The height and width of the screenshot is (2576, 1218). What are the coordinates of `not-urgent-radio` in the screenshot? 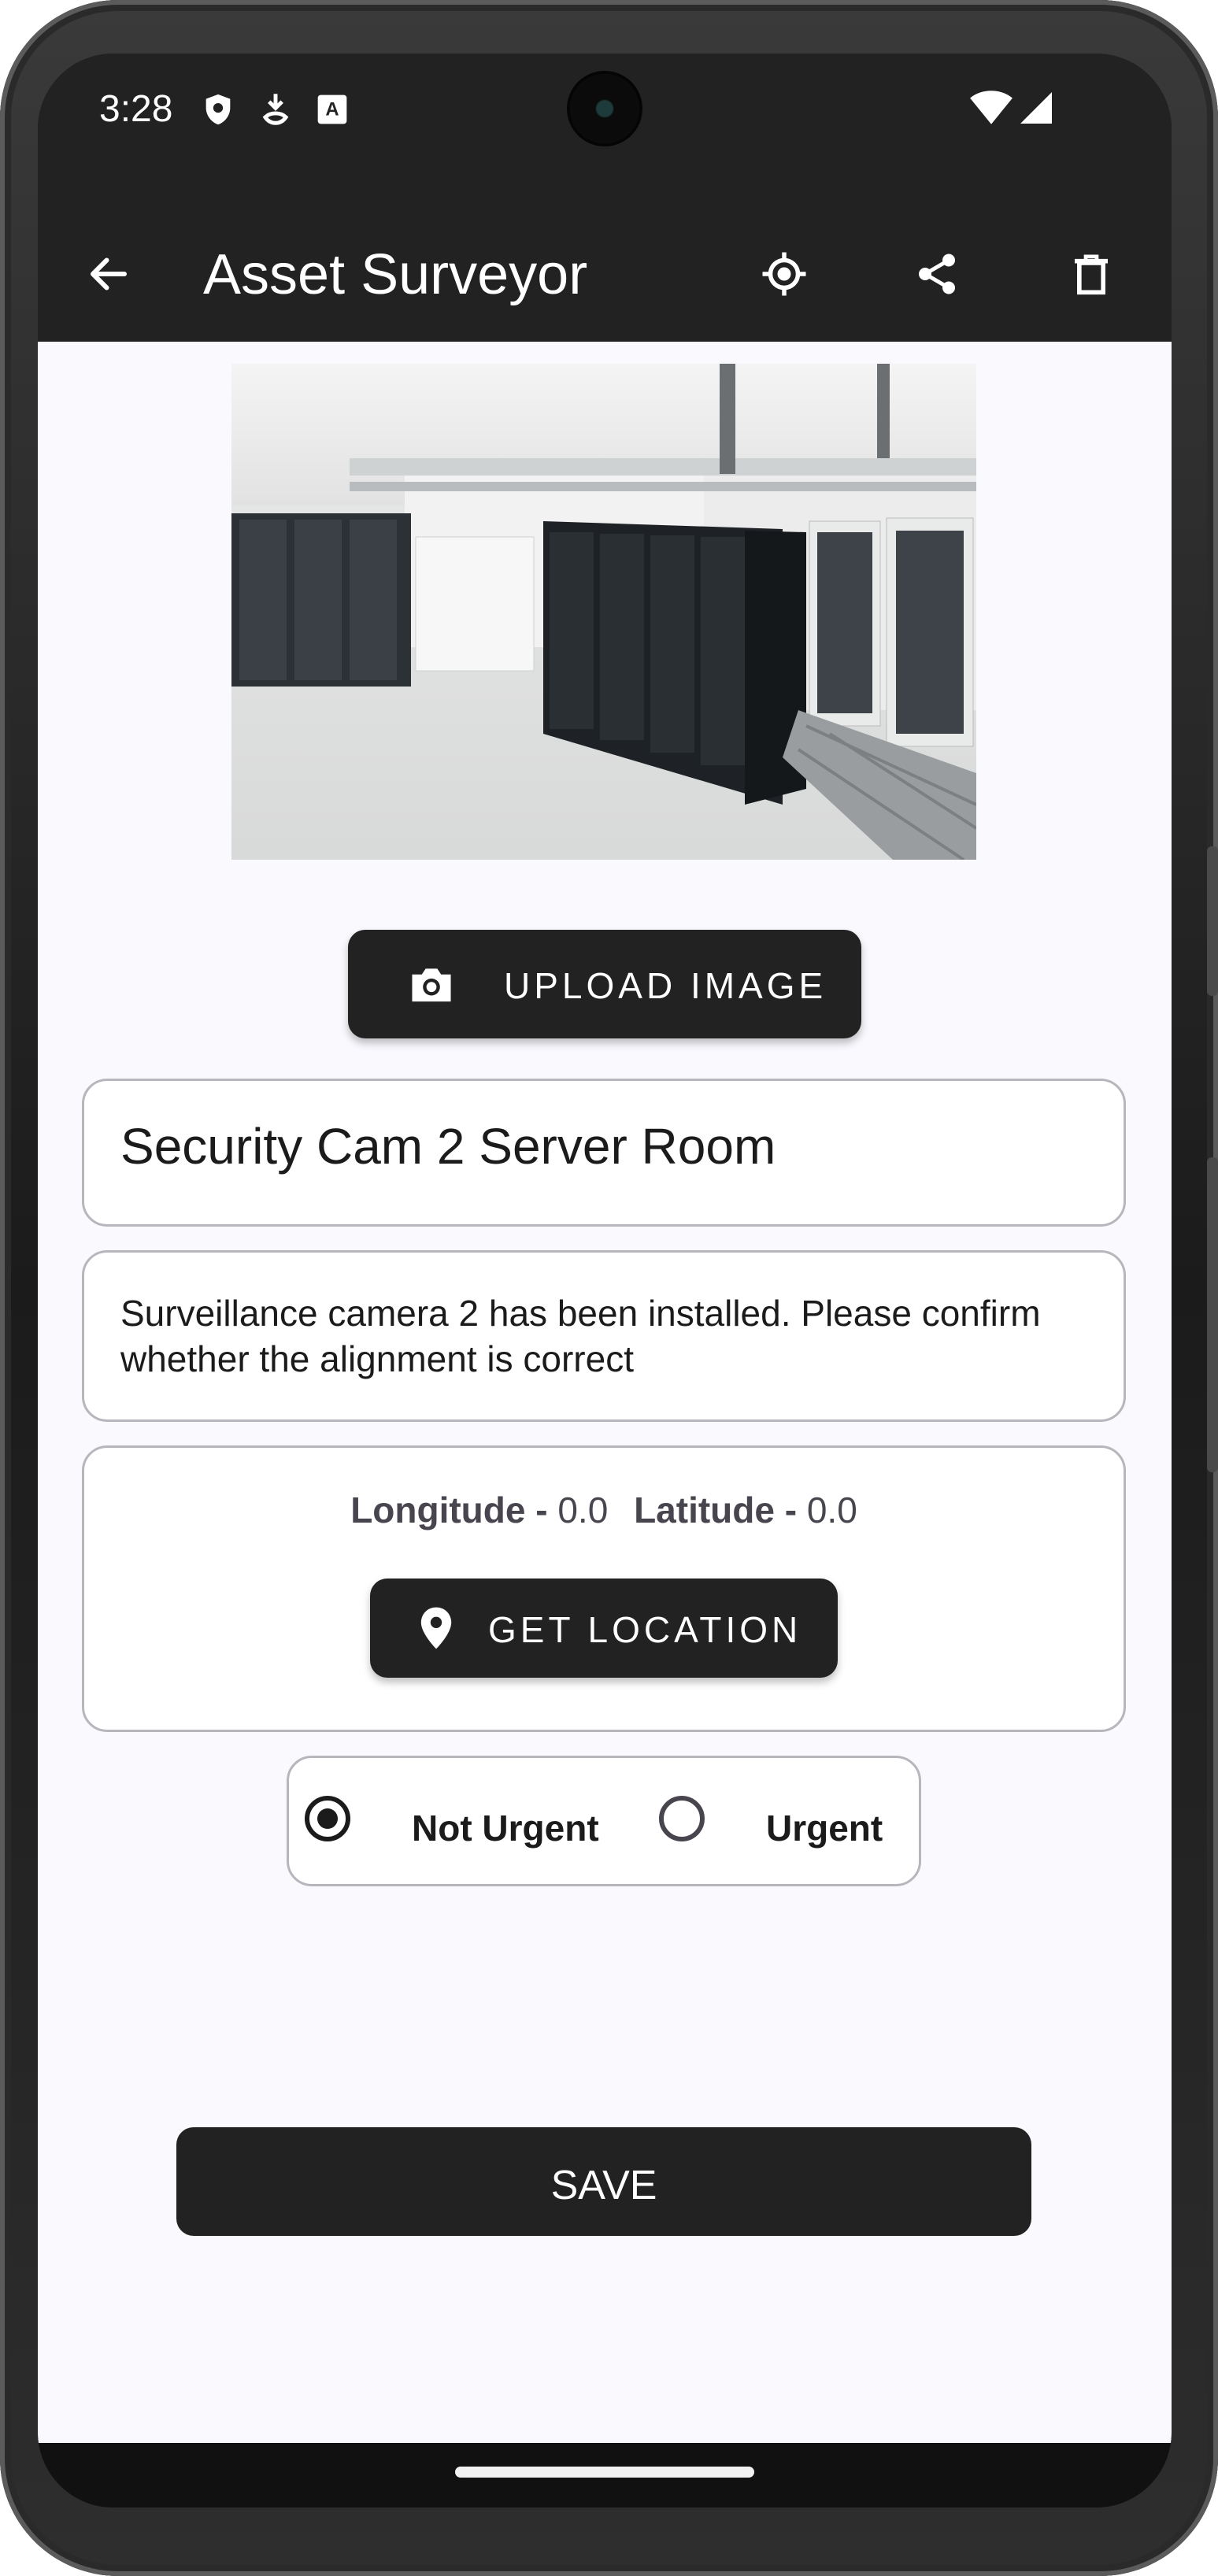 It's located at (327, 1818).